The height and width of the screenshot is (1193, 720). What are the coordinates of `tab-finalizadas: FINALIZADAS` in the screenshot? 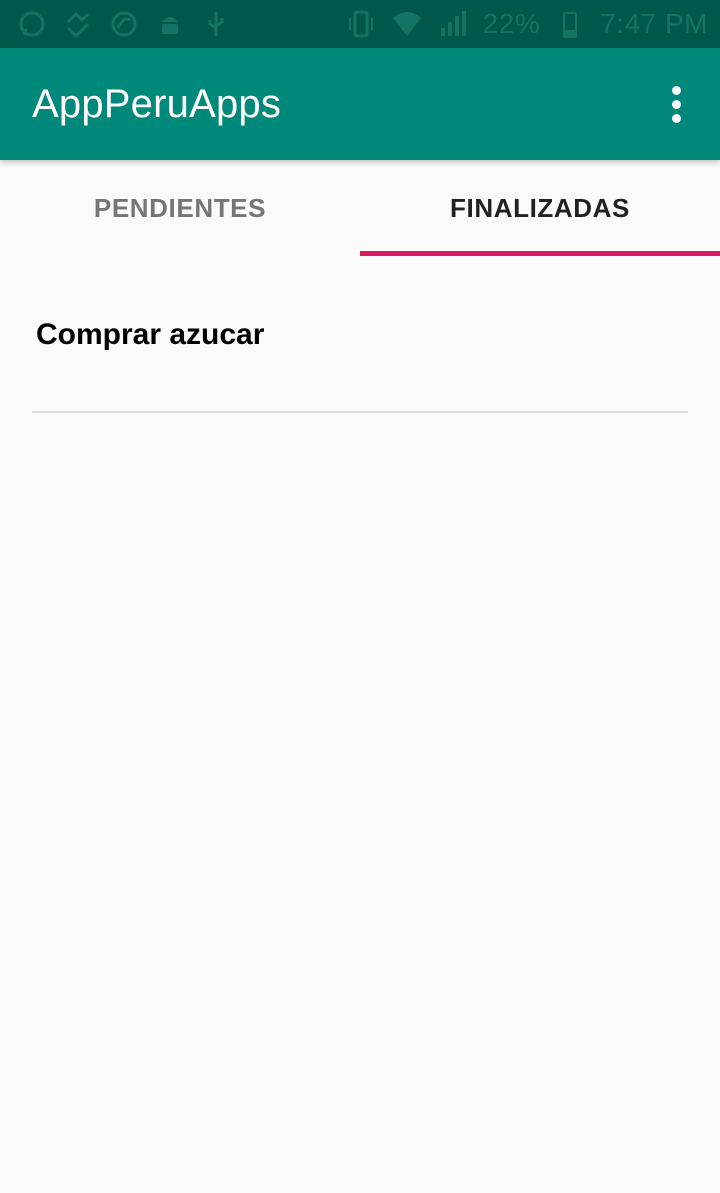 It's located at (540, 208).